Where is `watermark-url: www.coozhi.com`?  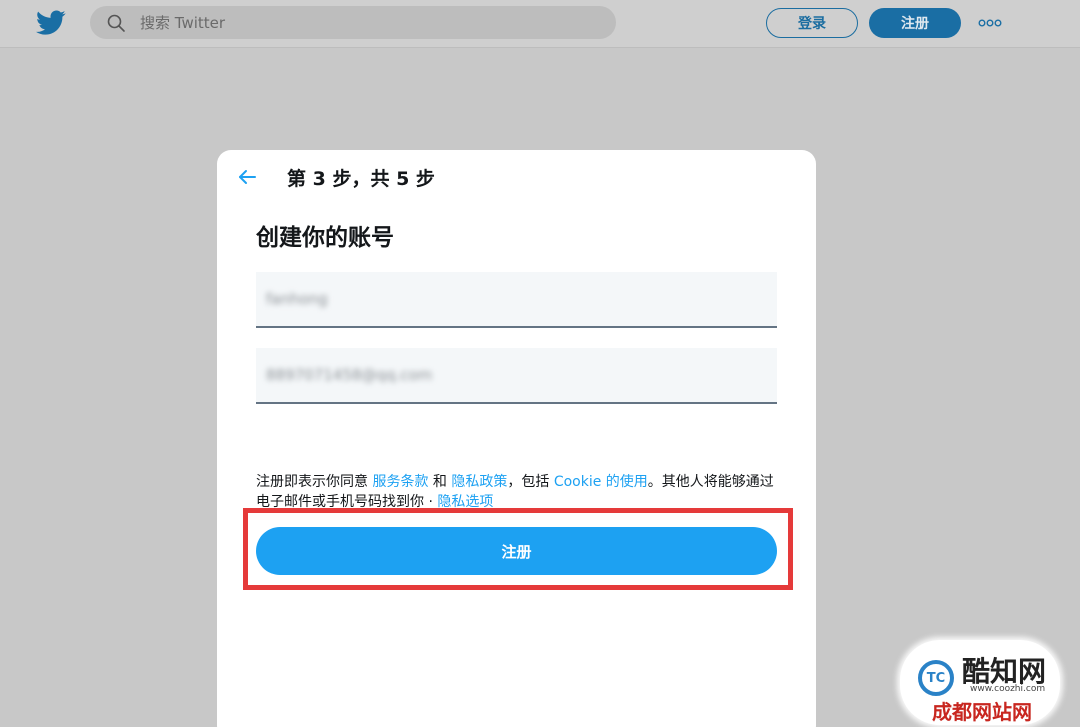 watermark-url: www.coozhi.com is located at coordinates (1008, 689).